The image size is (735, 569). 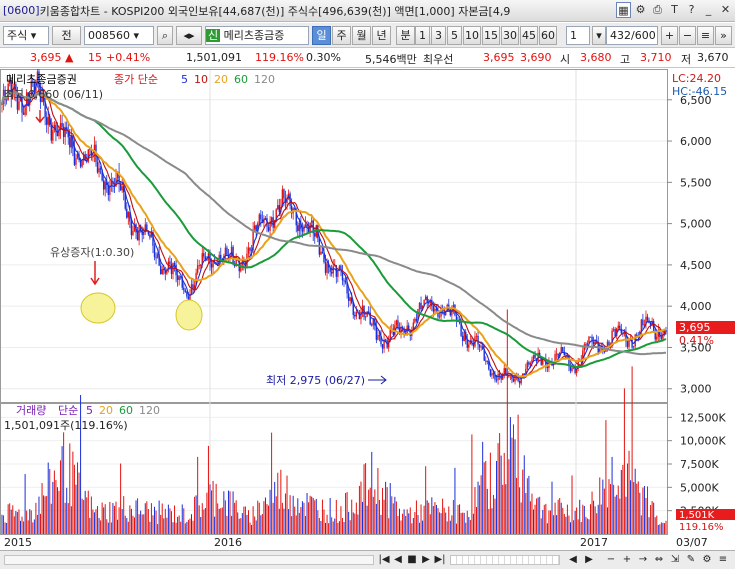 I want to click on plus-icon: +, so click(x=627, y=560).